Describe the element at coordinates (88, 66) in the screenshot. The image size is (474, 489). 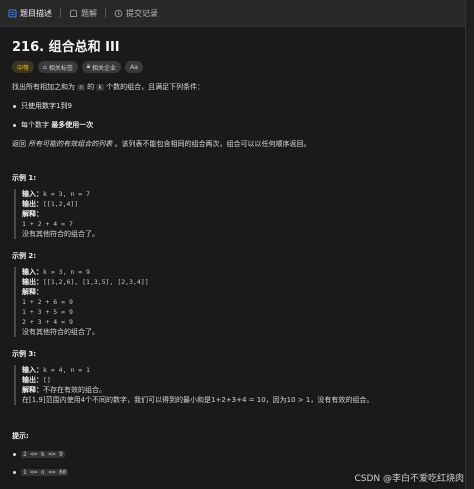
I see `lock-icon: 🔒︎` at that location.